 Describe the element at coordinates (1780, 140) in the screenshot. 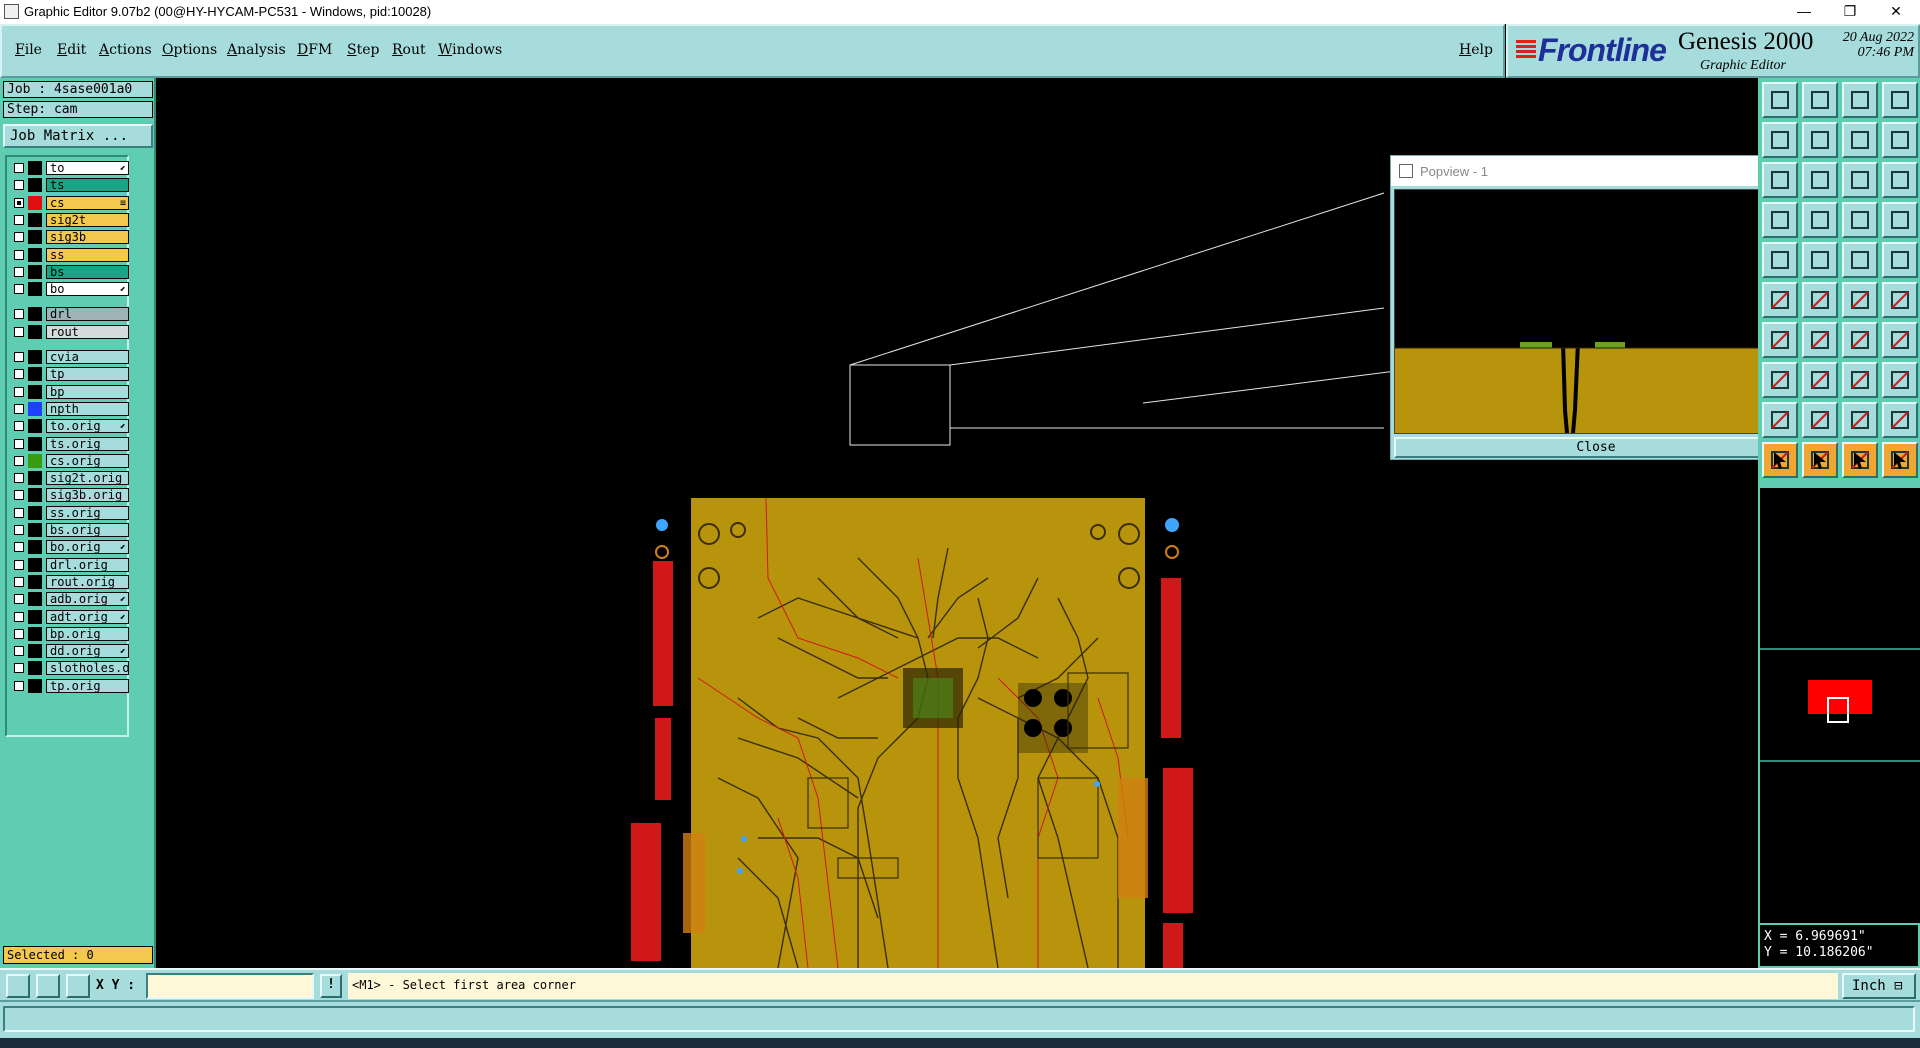

I see `pan-left-icon` at that location.